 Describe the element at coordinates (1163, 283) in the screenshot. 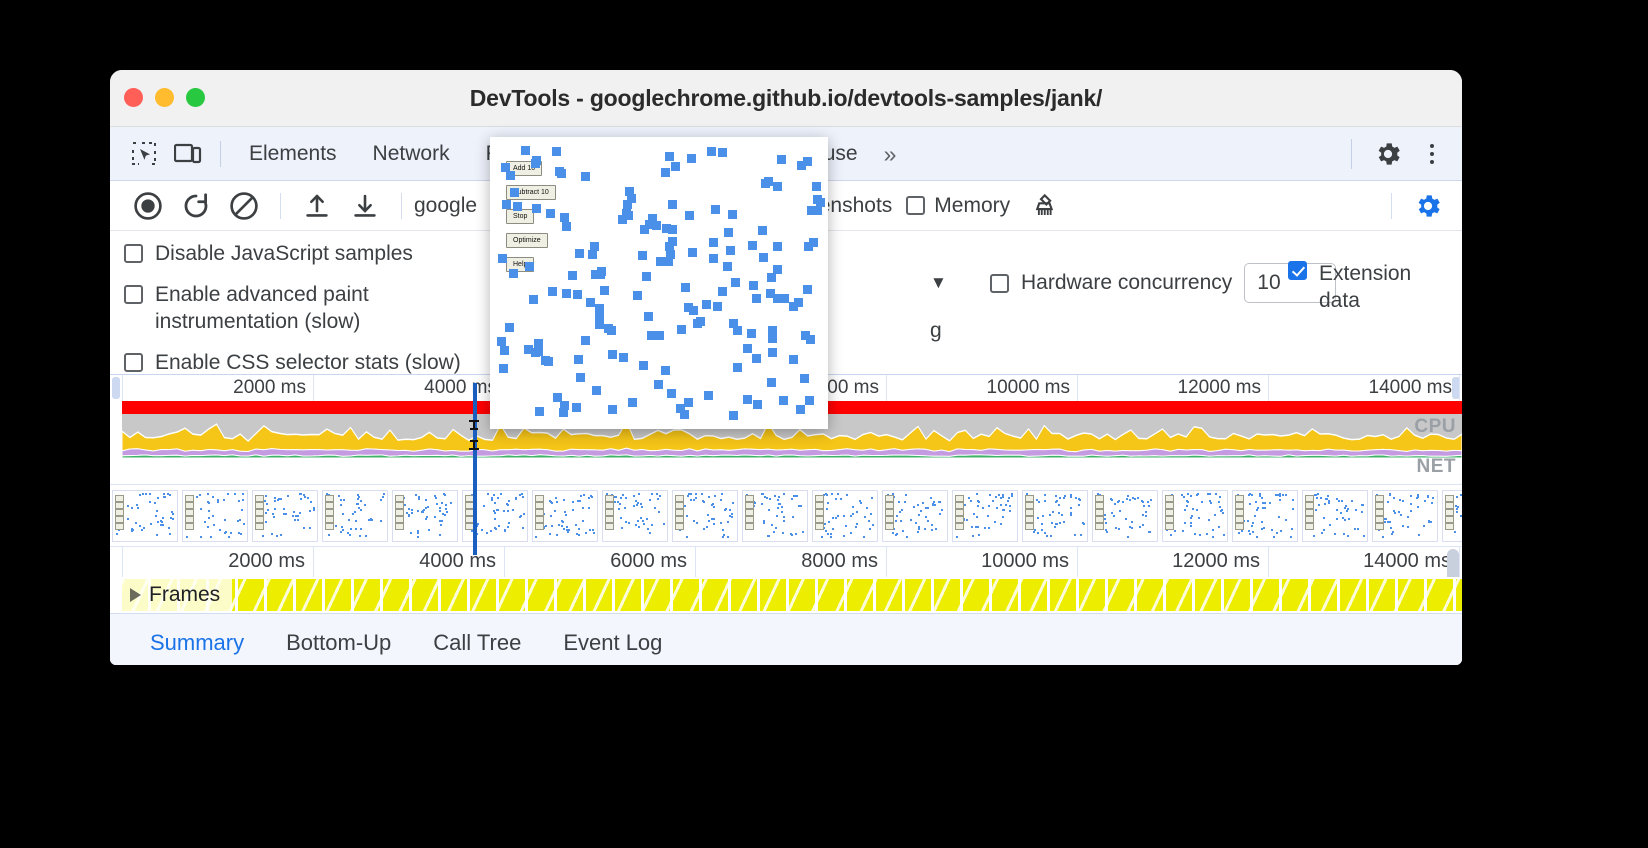

I see `hardware-concurrency-control: Hardware concurrency 10` at that location.